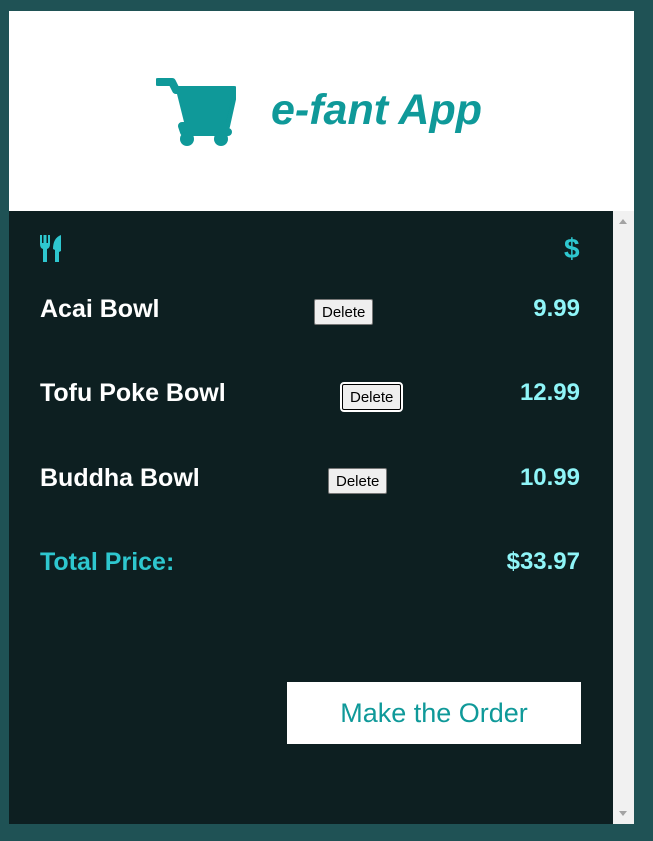  Describe the element at coordinates (556, 308) in the screenshot. I see `item-price: 9.99` at that location.